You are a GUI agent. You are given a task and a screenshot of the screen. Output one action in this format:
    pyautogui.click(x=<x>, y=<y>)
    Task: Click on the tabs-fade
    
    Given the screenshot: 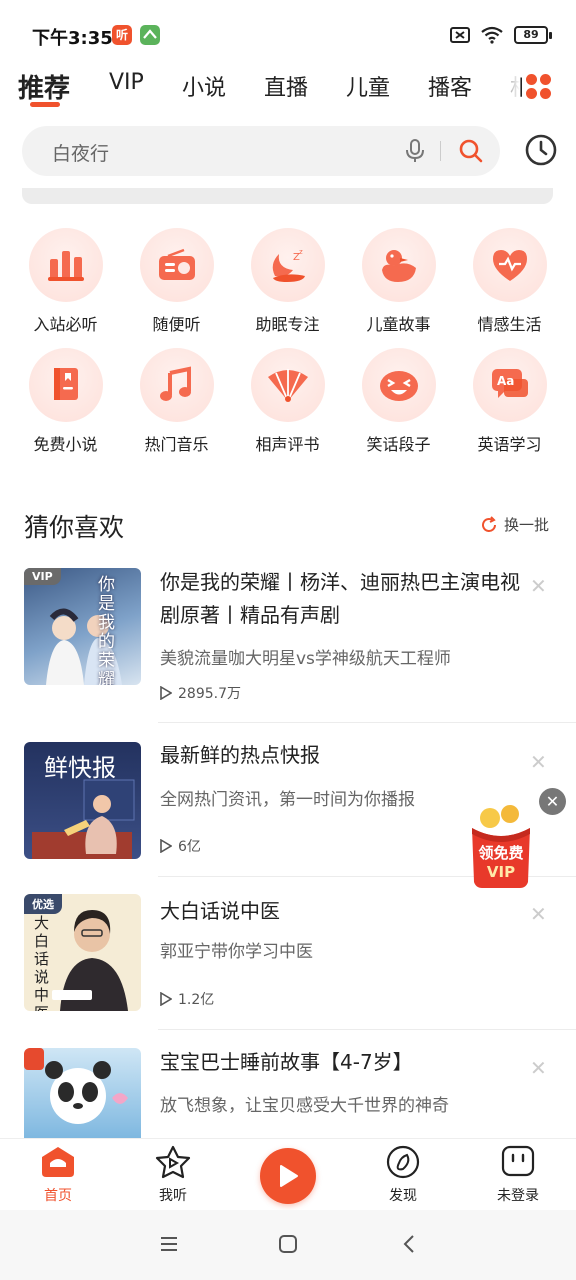 What is the action you would take?
    pyautogui.click(x=505, y=87)
    